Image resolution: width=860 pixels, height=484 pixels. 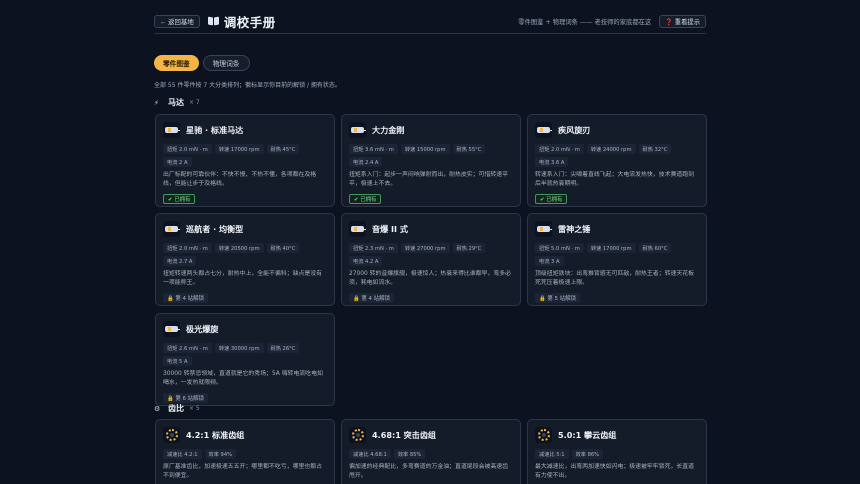 I want to click on section-count: × 5, so click(x=194, y=408).